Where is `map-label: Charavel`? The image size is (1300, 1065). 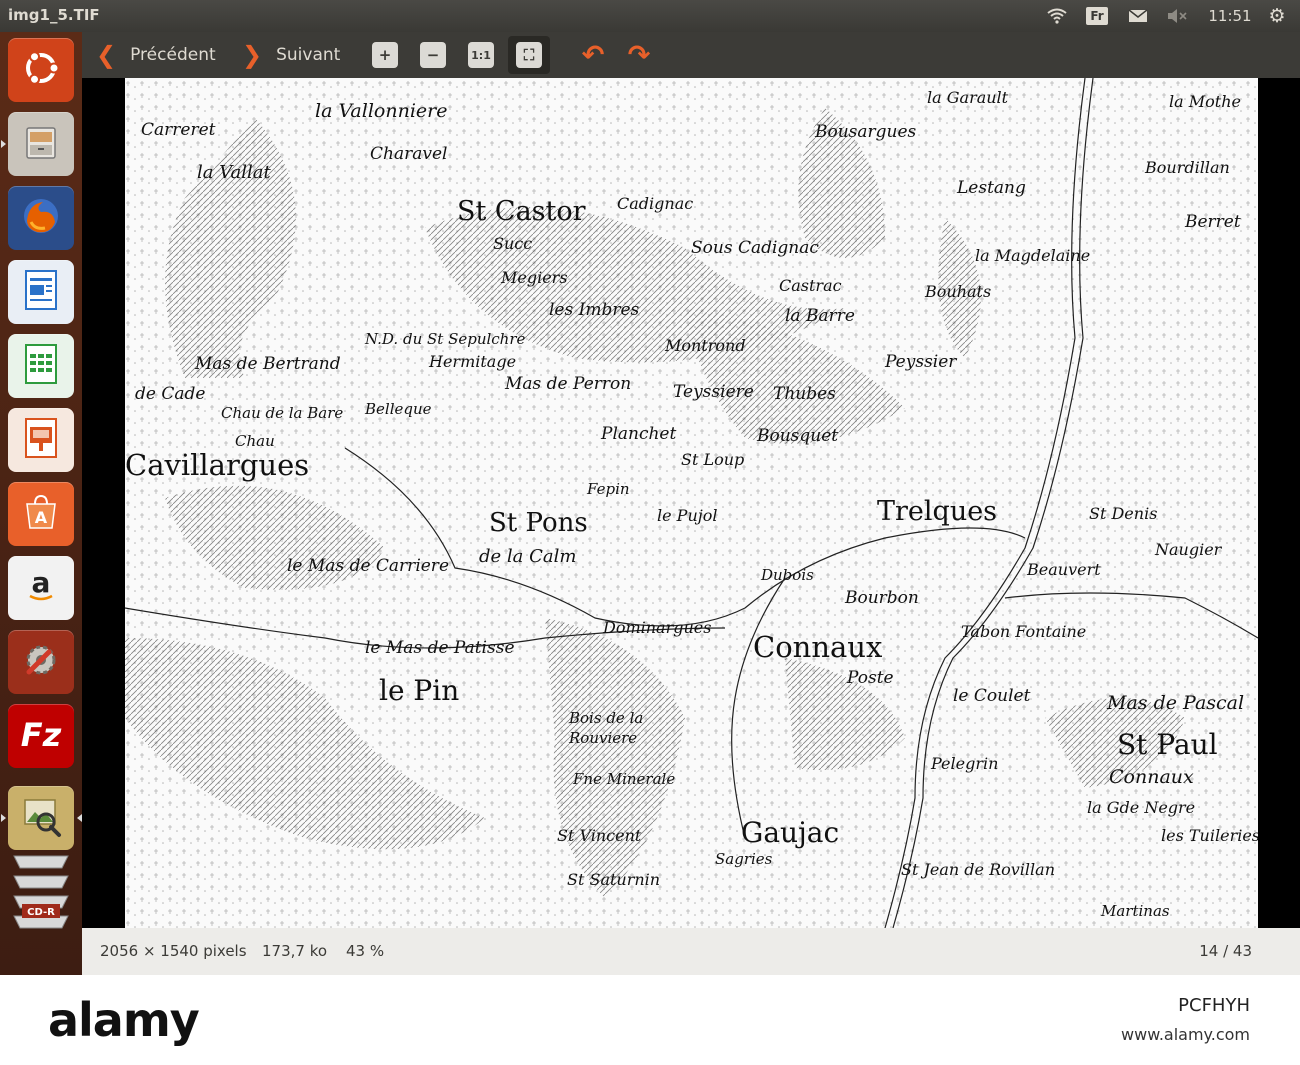 map-label: Charavel is located at coordinates (409, 154).